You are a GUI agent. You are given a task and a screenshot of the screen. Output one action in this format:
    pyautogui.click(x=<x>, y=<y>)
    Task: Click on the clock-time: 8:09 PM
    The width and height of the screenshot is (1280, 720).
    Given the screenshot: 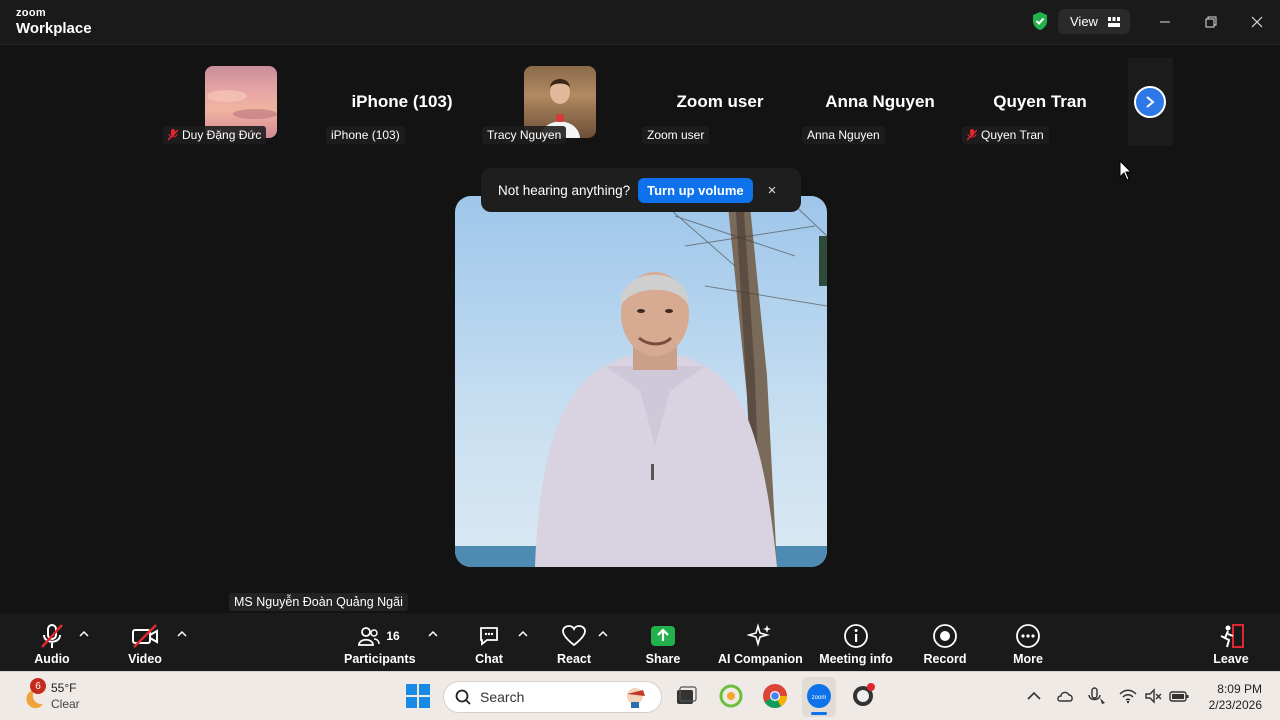 What is the action you would take?
    pyautogui.click(x=1239, y=689)
    